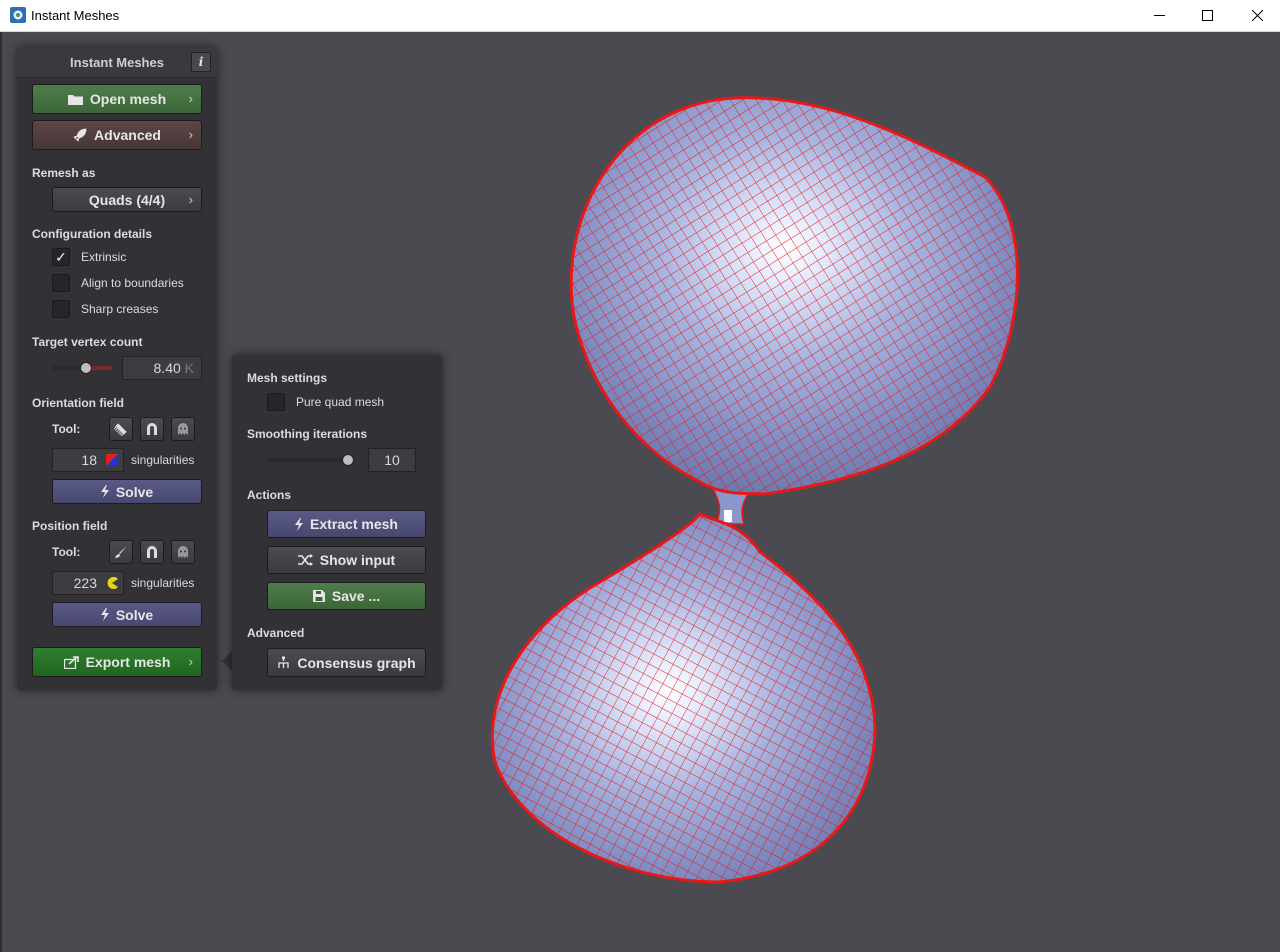 The width and height of the screenshot is (1280, 952). Describe the element at coordinates (127, 135) in the screenshot. I see `advanced-label: Advanced` at that location.